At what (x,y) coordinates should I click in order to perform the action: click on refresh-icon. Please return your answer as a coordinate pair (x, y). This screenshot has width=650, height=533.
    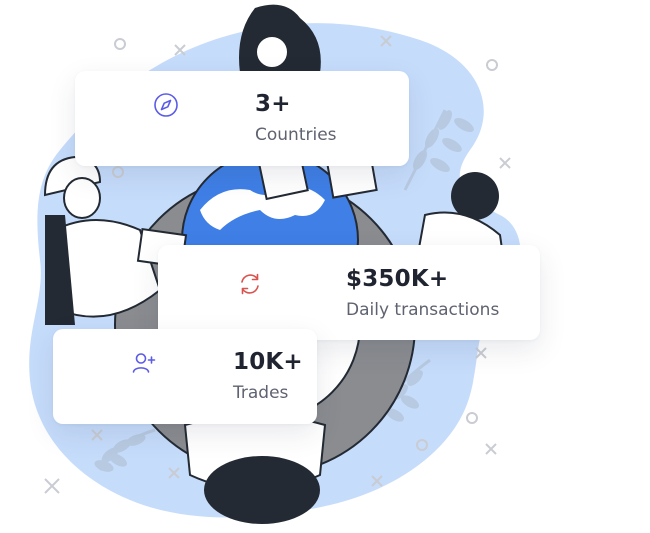
    Looking at the image, I should click on (250, 284).